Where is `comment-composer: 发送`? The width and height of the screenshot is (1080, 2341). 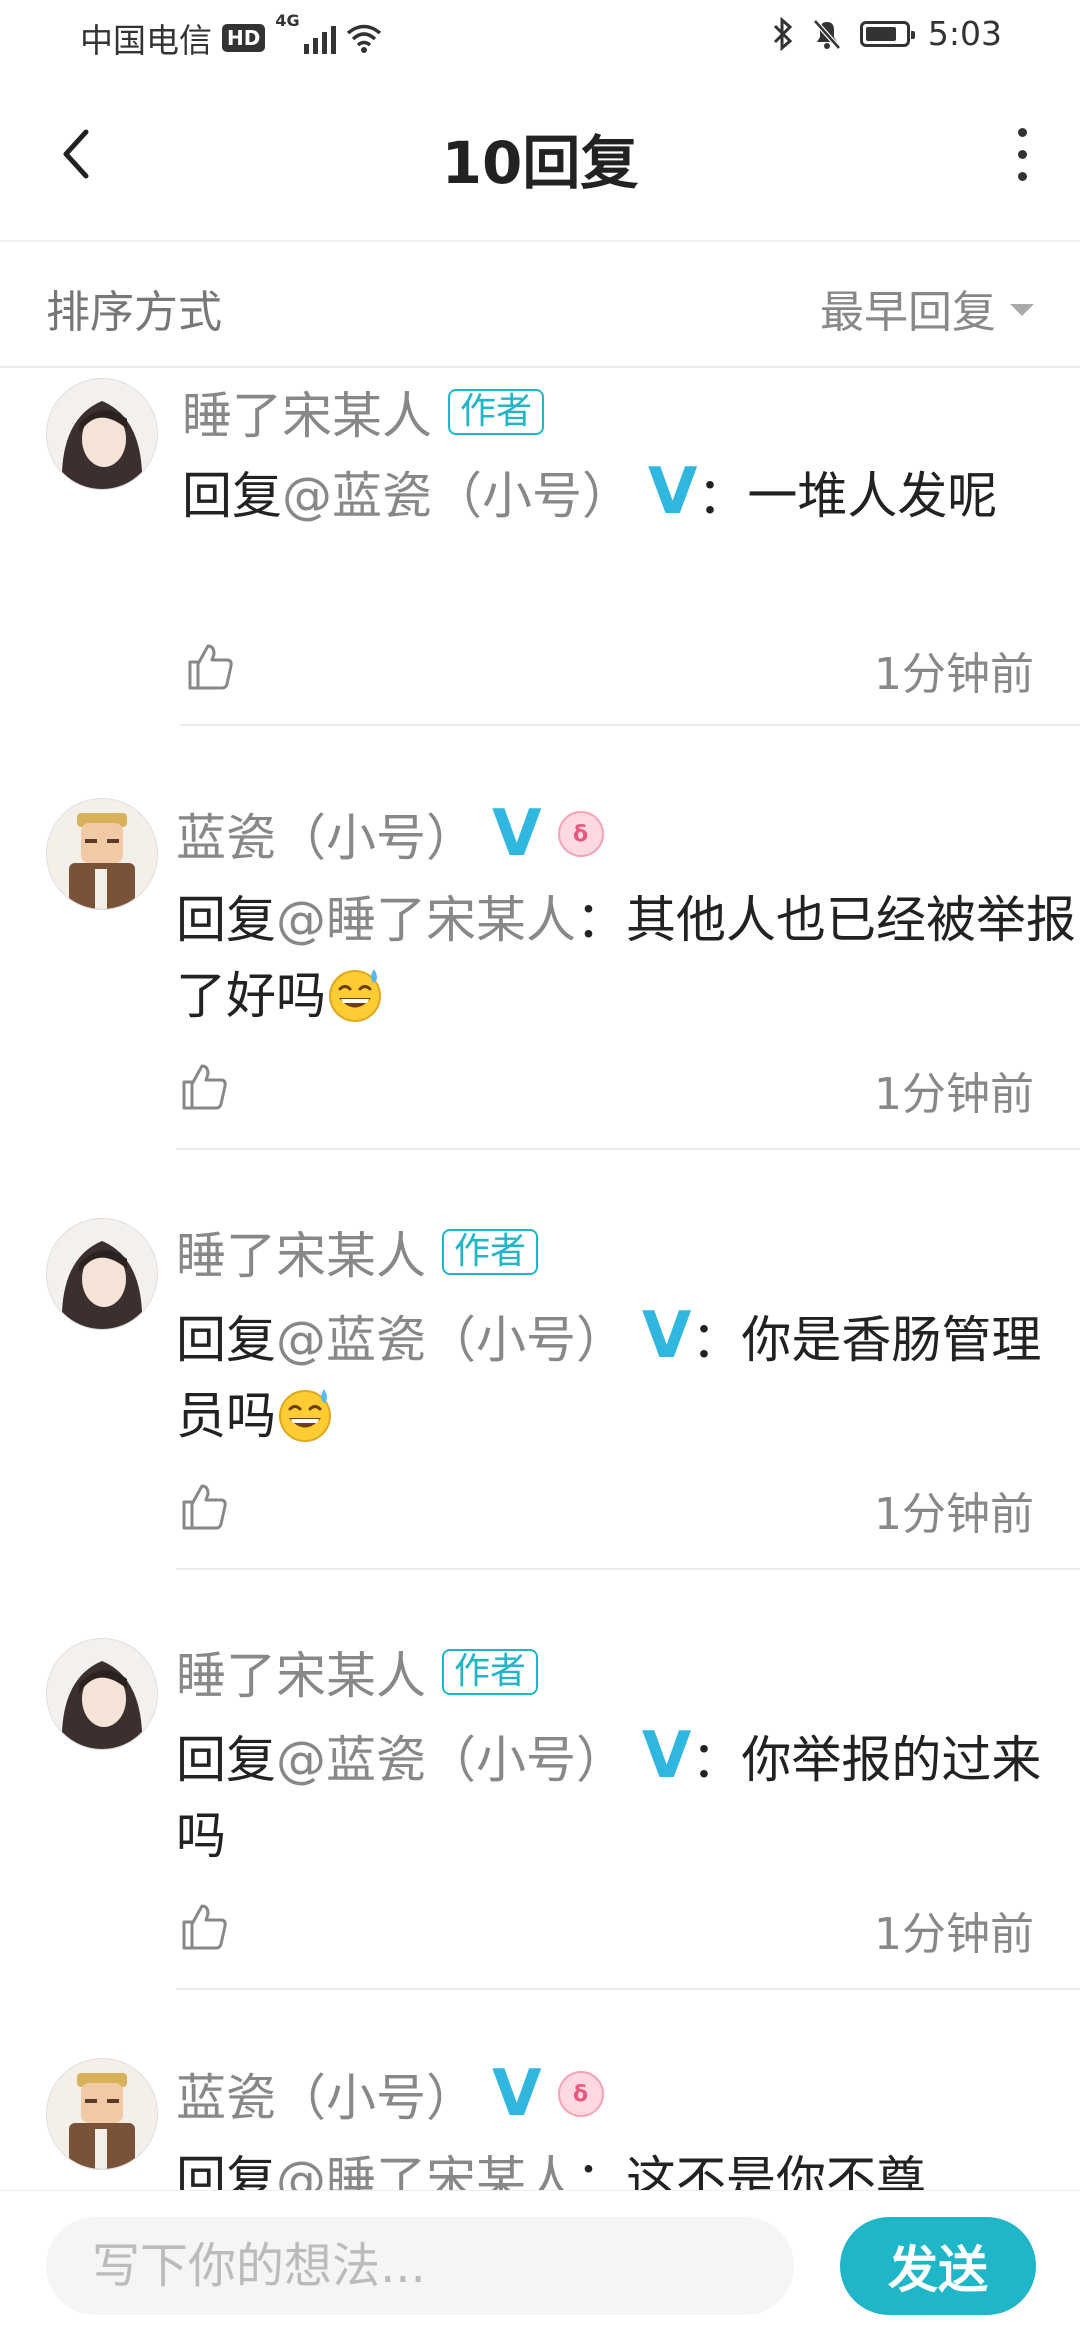
comment-composer: 发送 is located at coordinates (540, 2265).